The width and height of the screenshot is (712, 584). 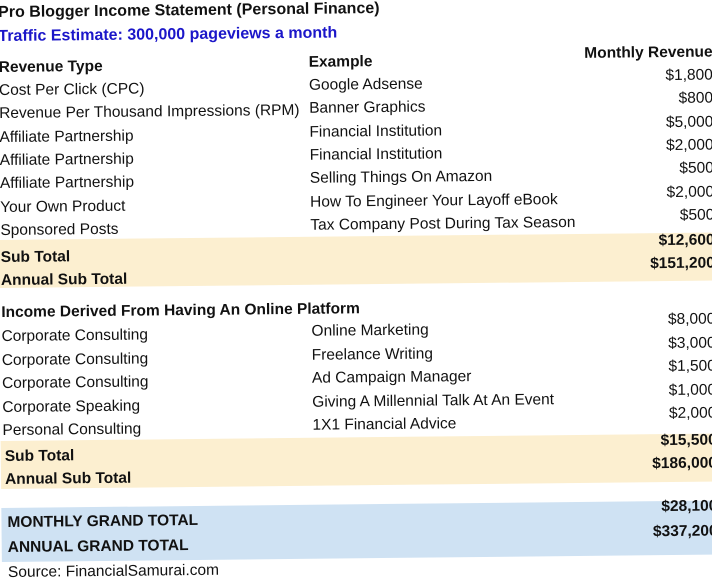 What do you see at coordinates (690, 390) in the screenshot?
I see `row-monthly-revenue: $1,000` at bounding box center [690, 390].